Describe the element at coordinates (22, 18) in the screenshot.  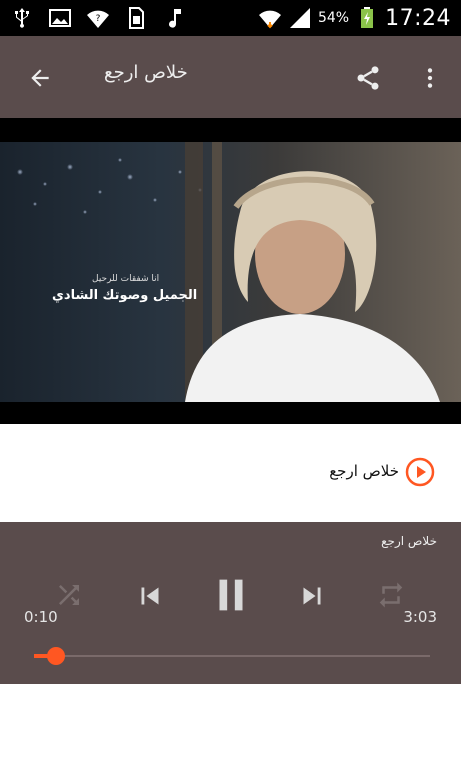
I see `usb-icon` at that location.